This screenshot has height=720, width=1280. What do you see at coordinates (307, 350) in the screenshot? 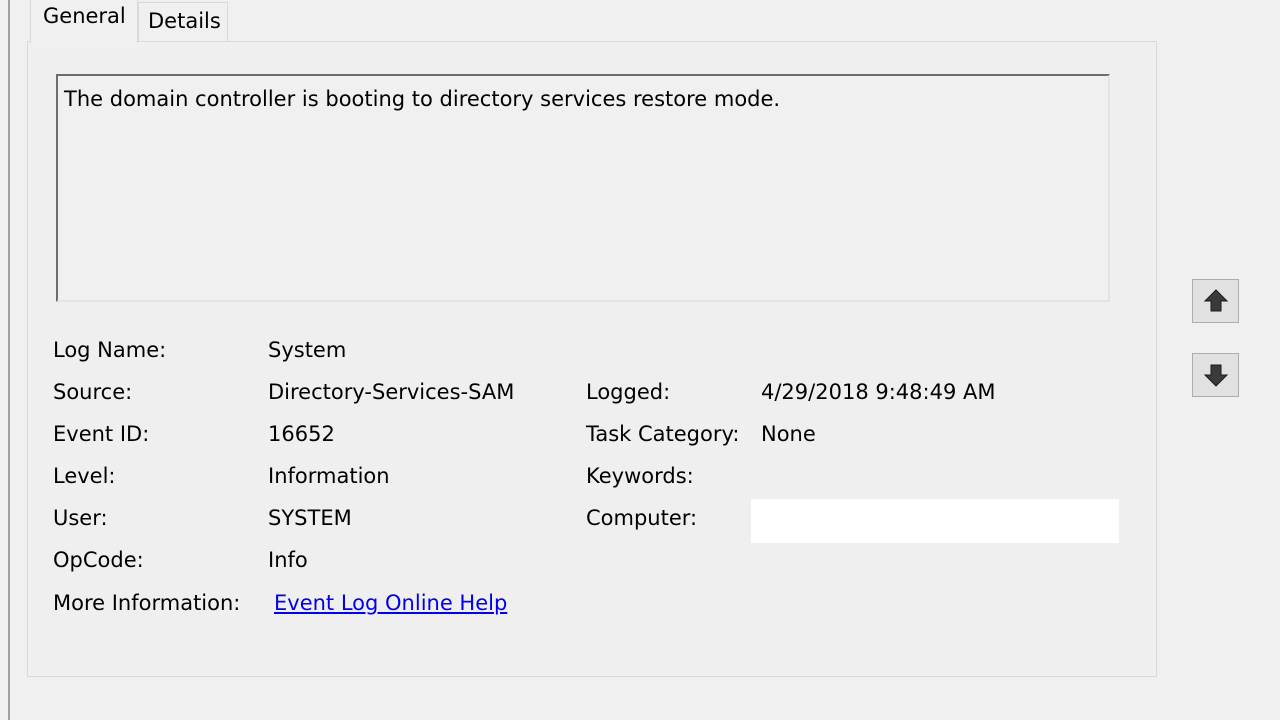
I see `log-name-value: System` at bounding box center [307, 350].